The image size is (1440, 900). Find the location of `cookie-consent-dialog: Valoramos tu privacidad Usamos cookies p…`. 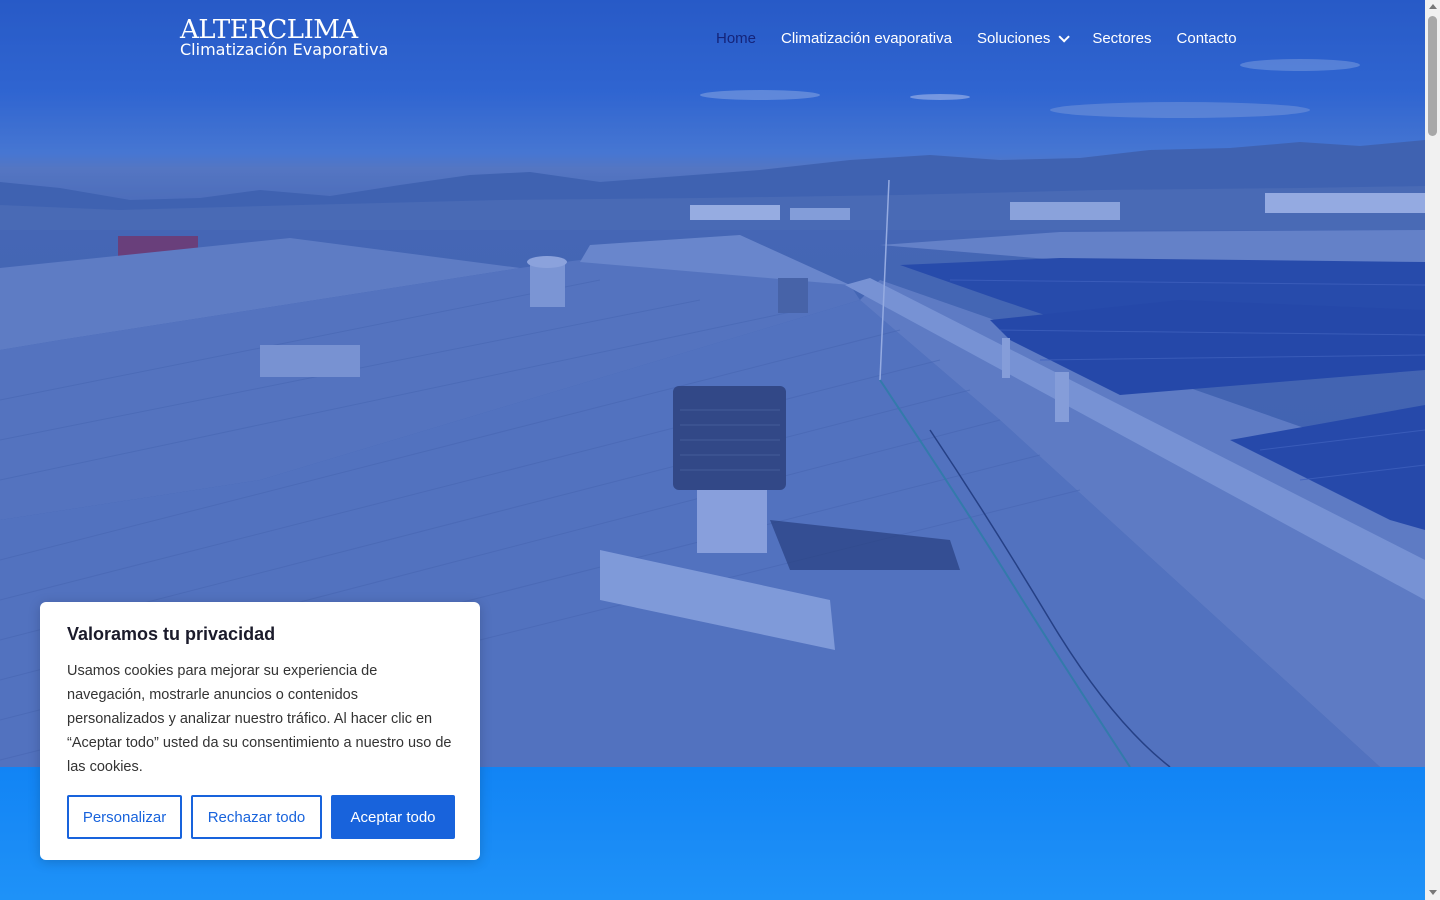

cookie-consent-dialog: Valoramos tu privacidad Usamos cookies p… is located at coordinates (260, 731).